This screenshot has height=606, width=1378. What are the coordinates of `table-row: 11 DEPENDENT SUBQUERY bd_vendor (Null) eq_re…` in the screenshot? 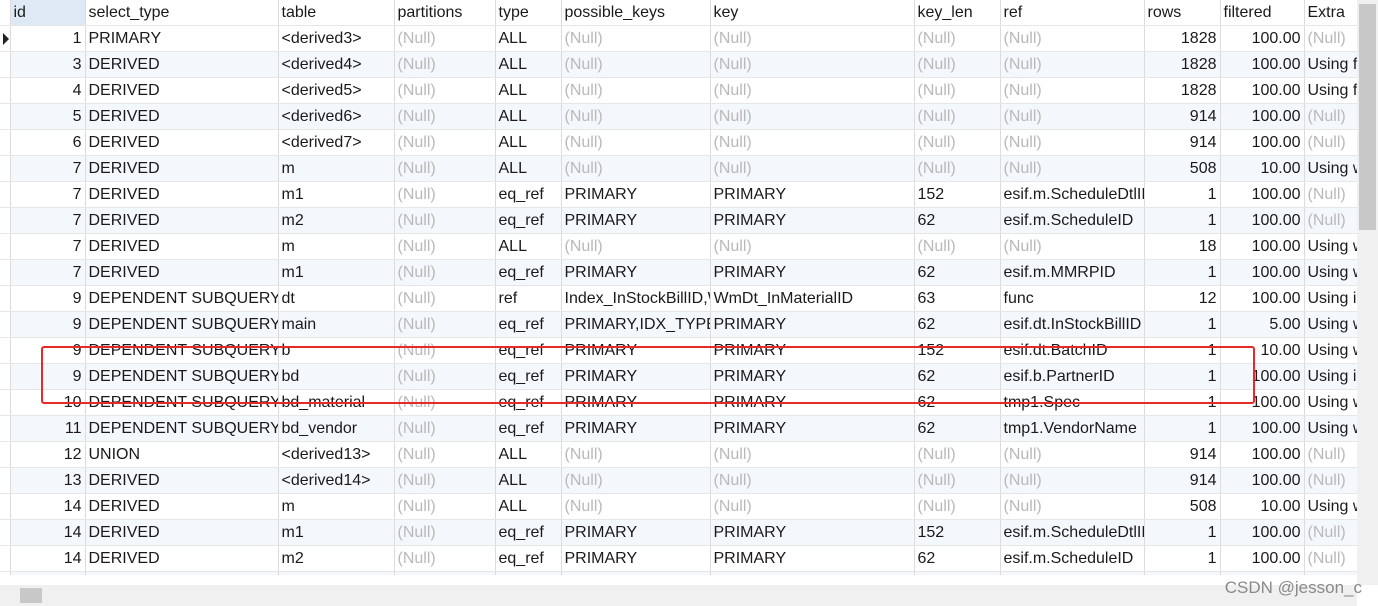 It's located at (678, 428).